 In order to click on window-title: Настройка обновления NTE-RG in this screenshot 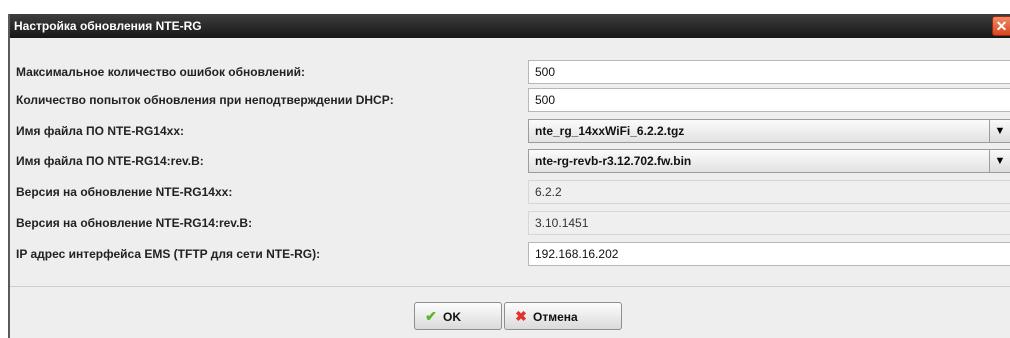, I will do `click(108, 26)`.